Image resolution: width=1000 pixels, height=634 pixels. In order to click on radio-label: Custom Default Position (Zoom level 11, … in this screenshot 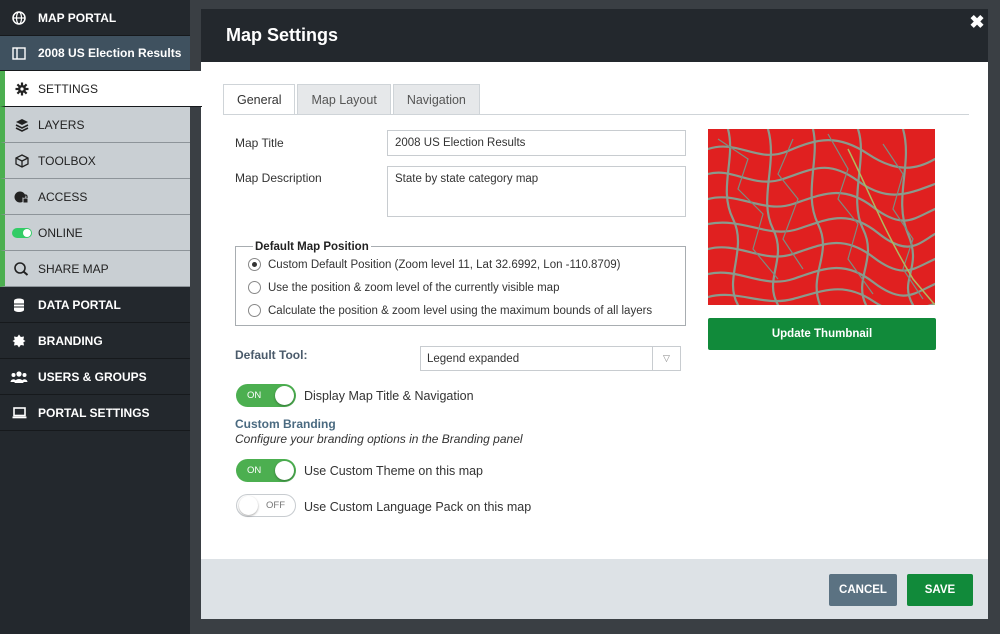, I will do `click(444, 264)`.